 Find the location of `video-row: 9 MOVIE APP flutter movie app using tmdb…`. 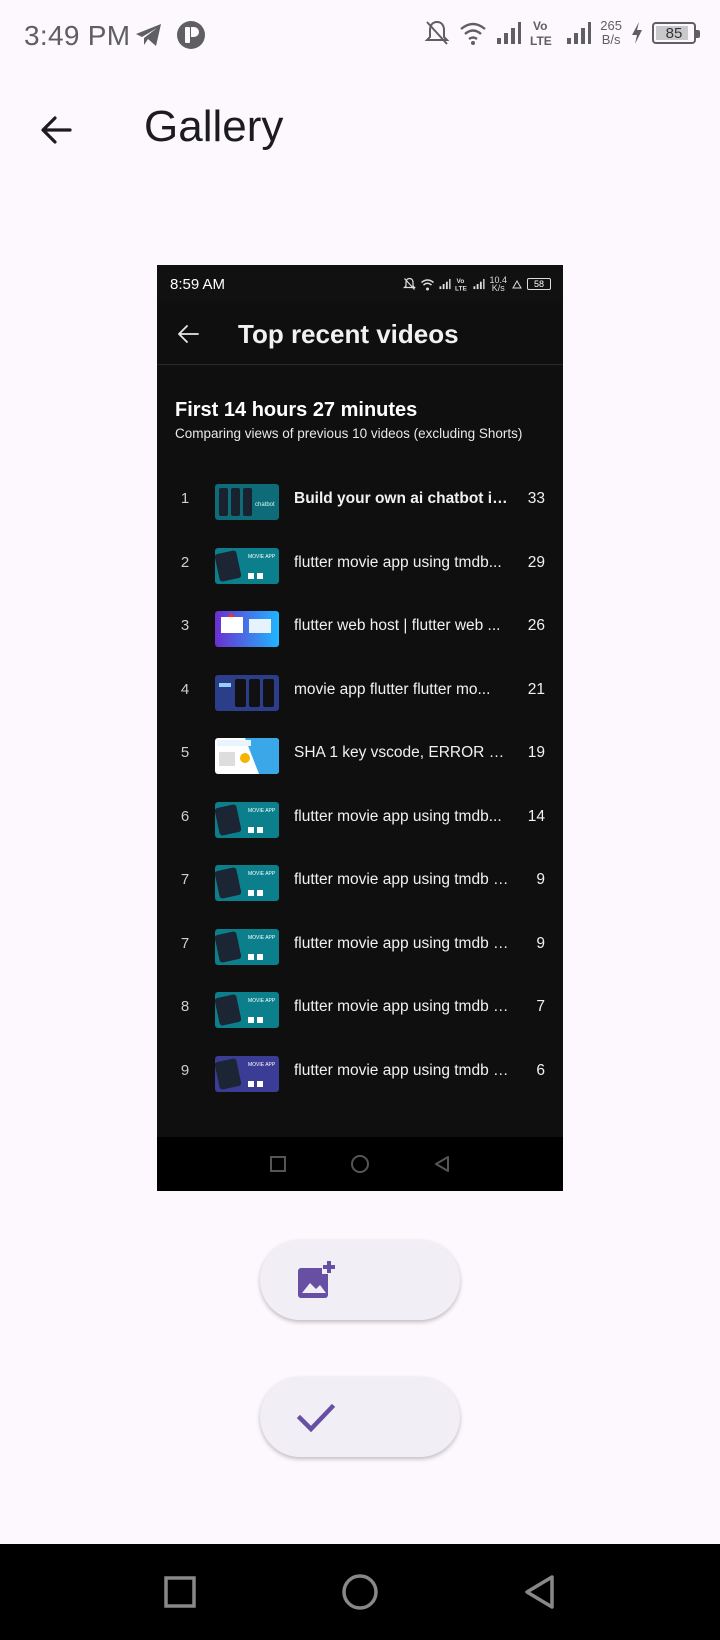

video-row: 9 MOVIE APP flutter movie app using tmdb… is located at coordinates (360, 1072).